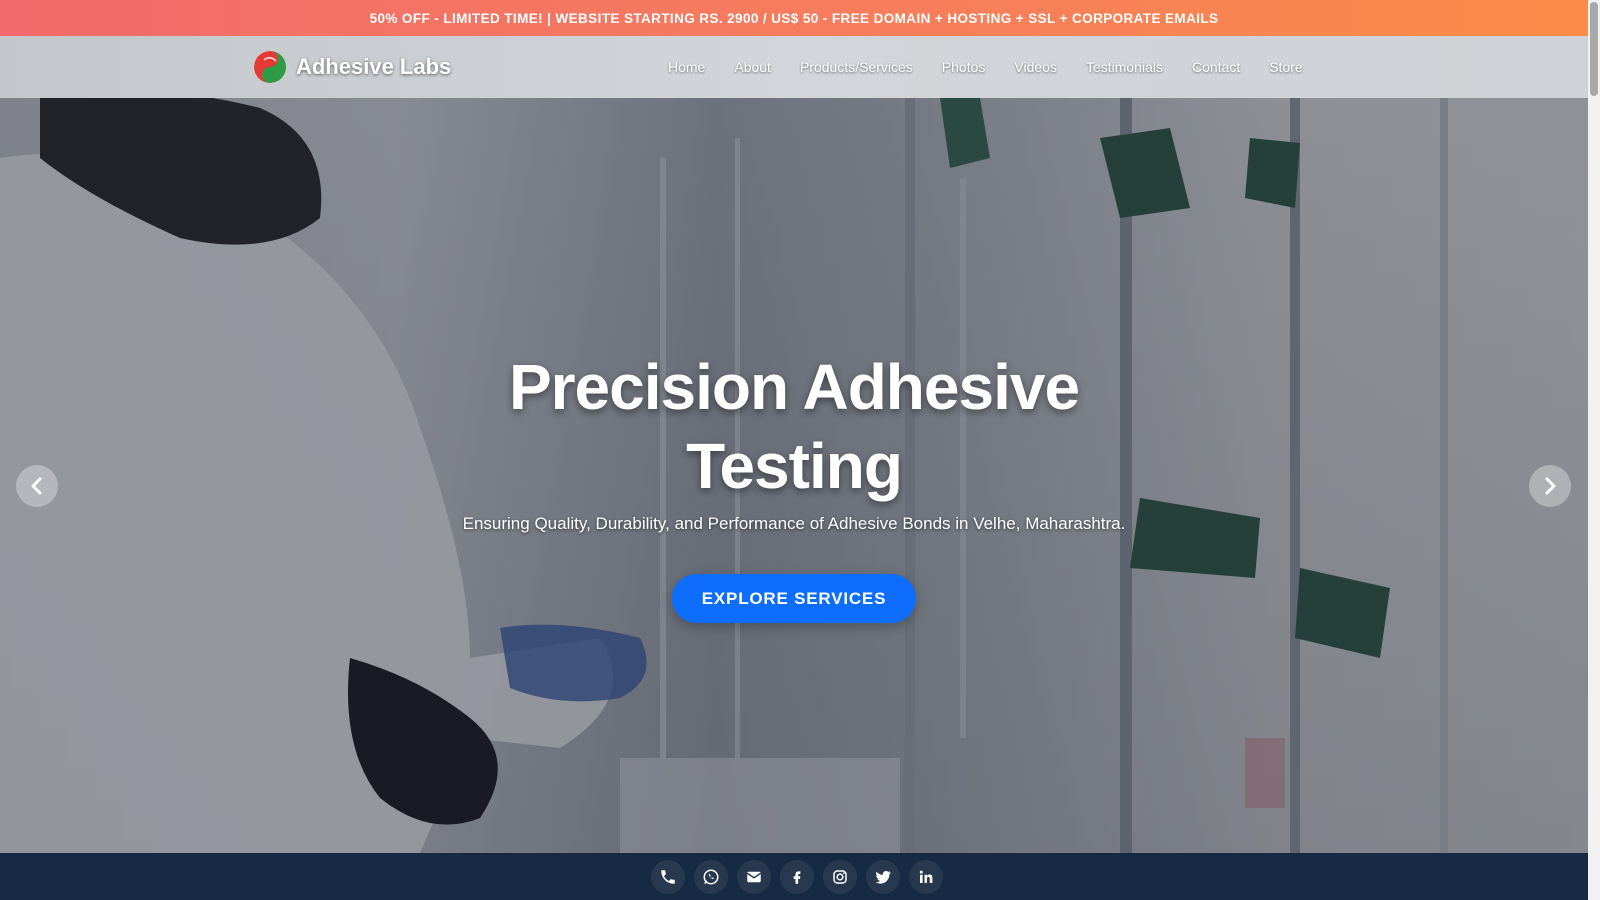  I want to click on email-icon, so click(754, 876).